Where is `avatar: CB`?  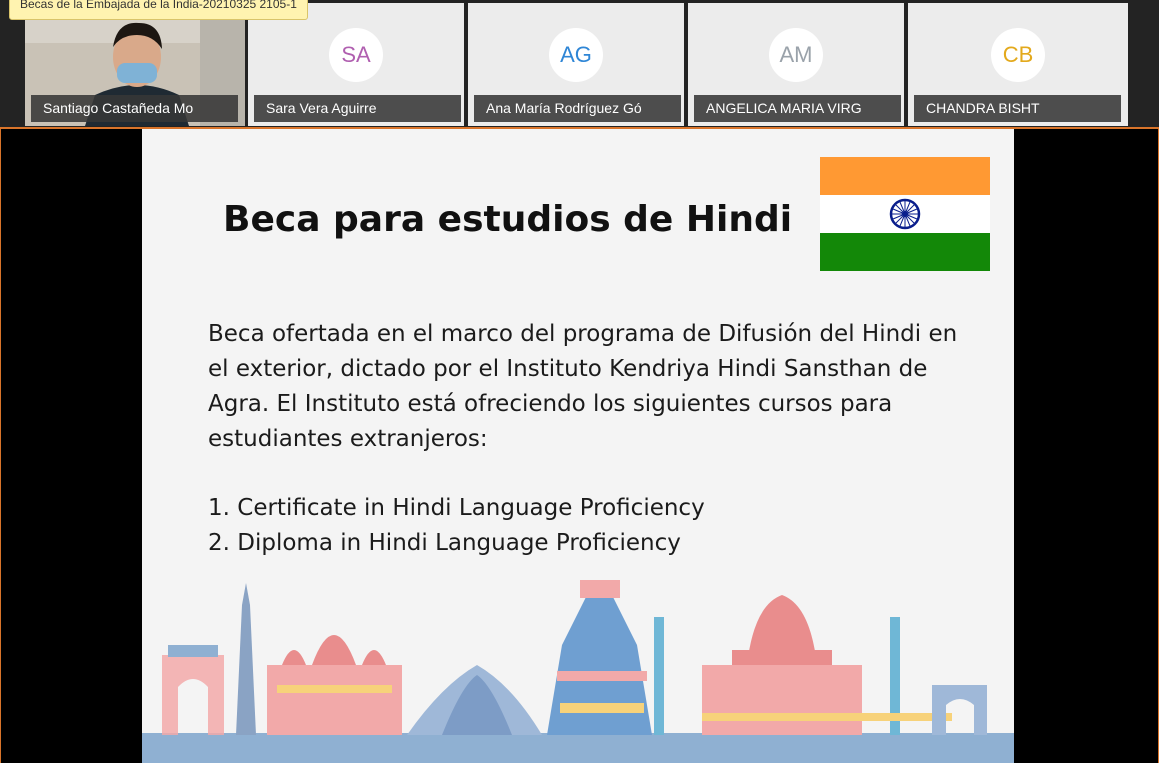 avatar: CB is located at coordinates (1018, 55).